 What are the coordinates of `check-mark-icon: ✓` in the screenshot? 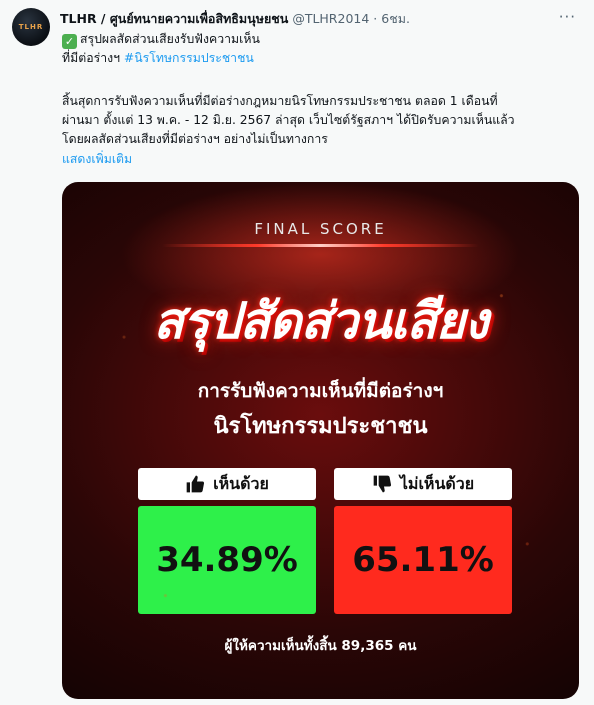 It's located at (69, 41).